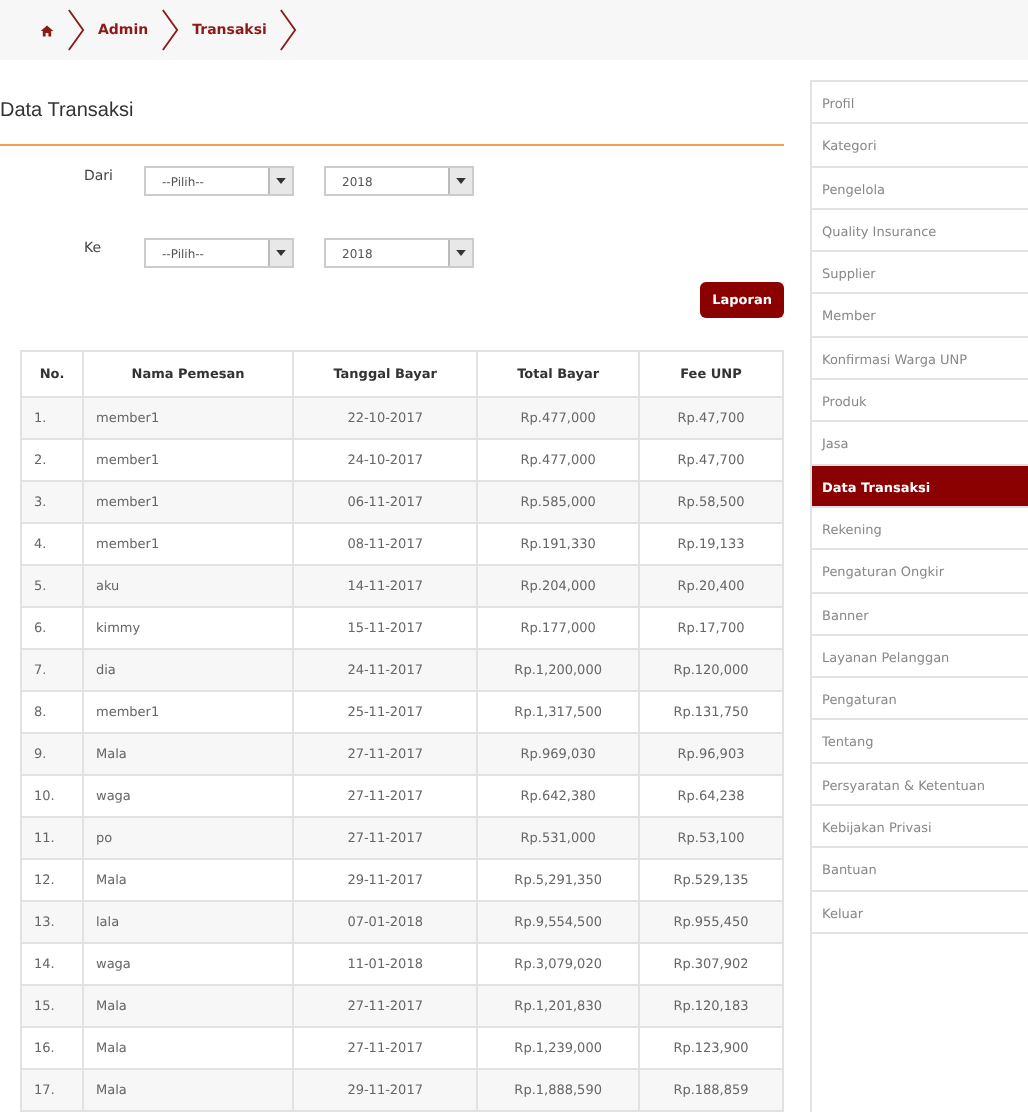  Describe the element at coordinates (392, 103) in the screenshot. I see `page-title: Data Transaksi` at that location.